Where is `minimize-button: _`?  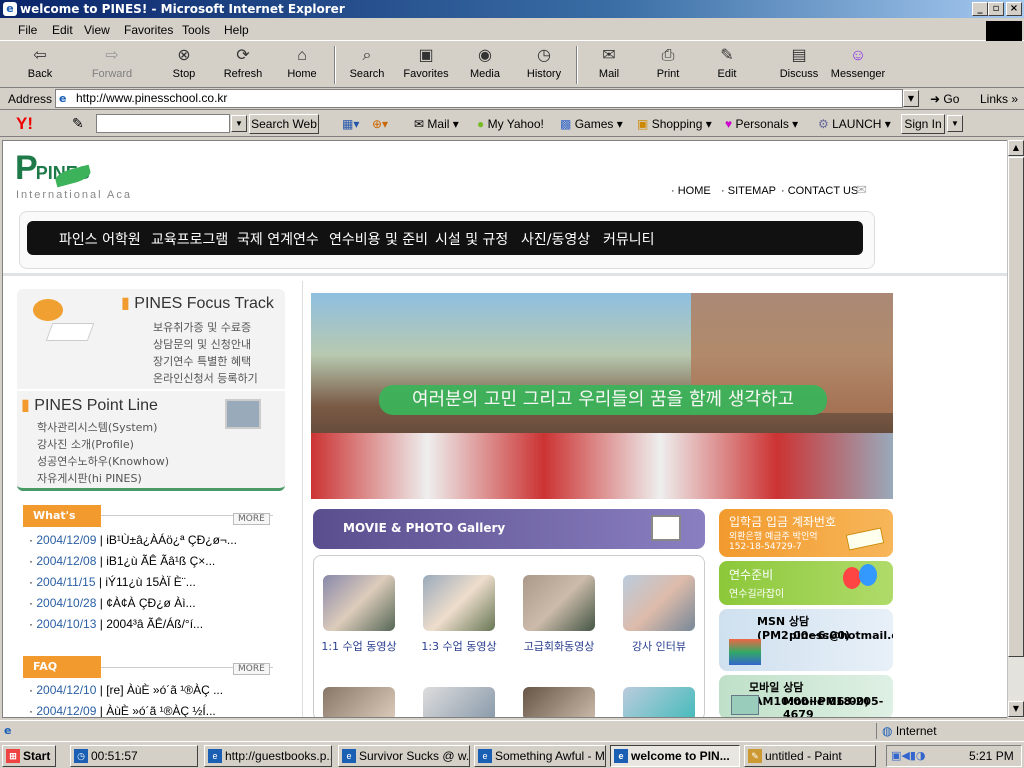
minimize-button: _ is located at coordinates (980, 9).